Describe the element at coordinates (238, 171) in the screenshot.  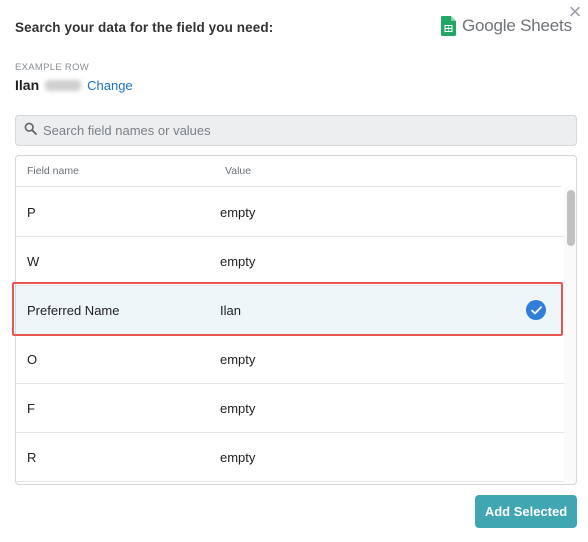
I see `column-header-value: Value` at that location.